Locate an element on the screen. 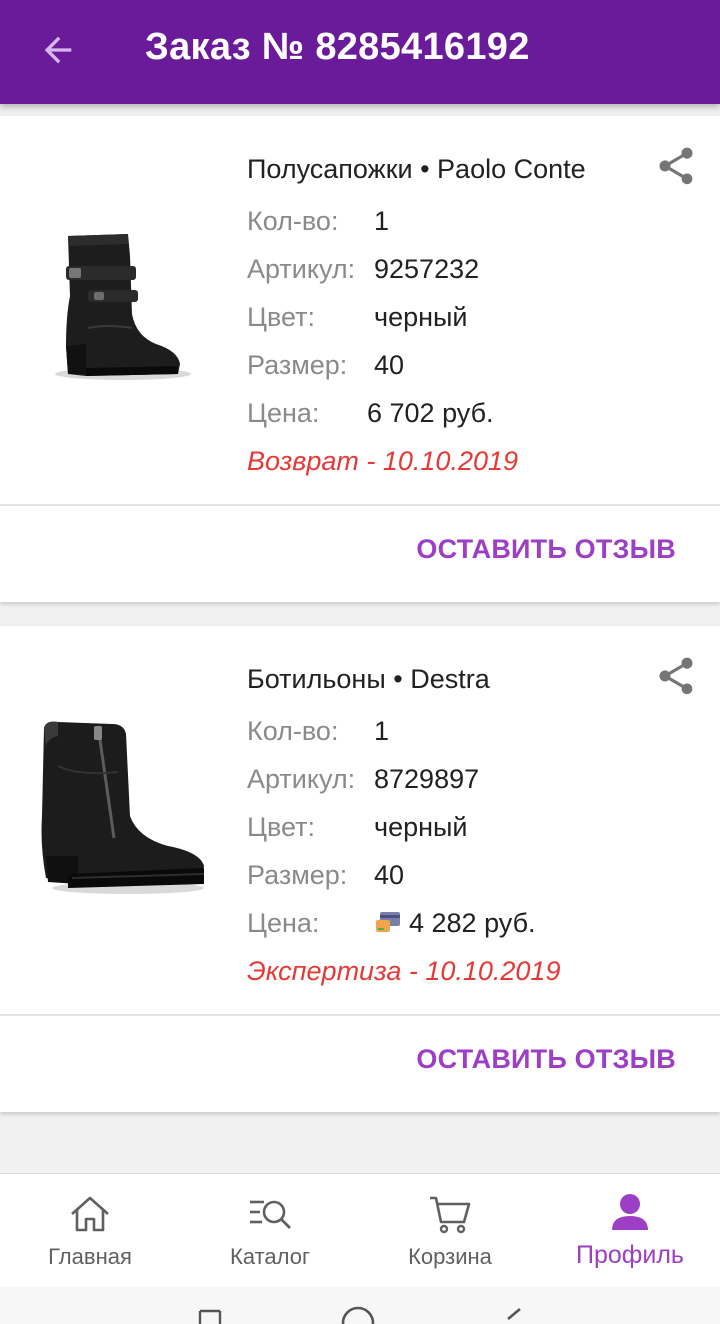 This screenshot has width=720, height=1324. catalog-search-icon is located at coordinates (270, 1214).